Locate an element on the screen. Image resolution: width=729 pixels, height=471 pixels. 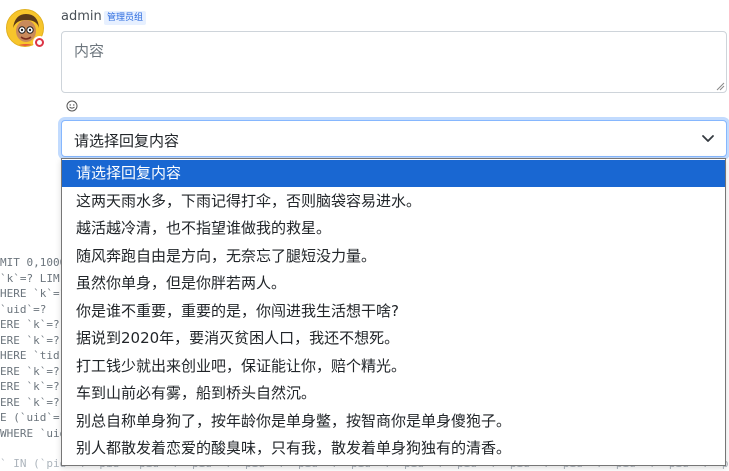
reply-template-select: 请选择回复内容 is located at coordinates (394, 138).